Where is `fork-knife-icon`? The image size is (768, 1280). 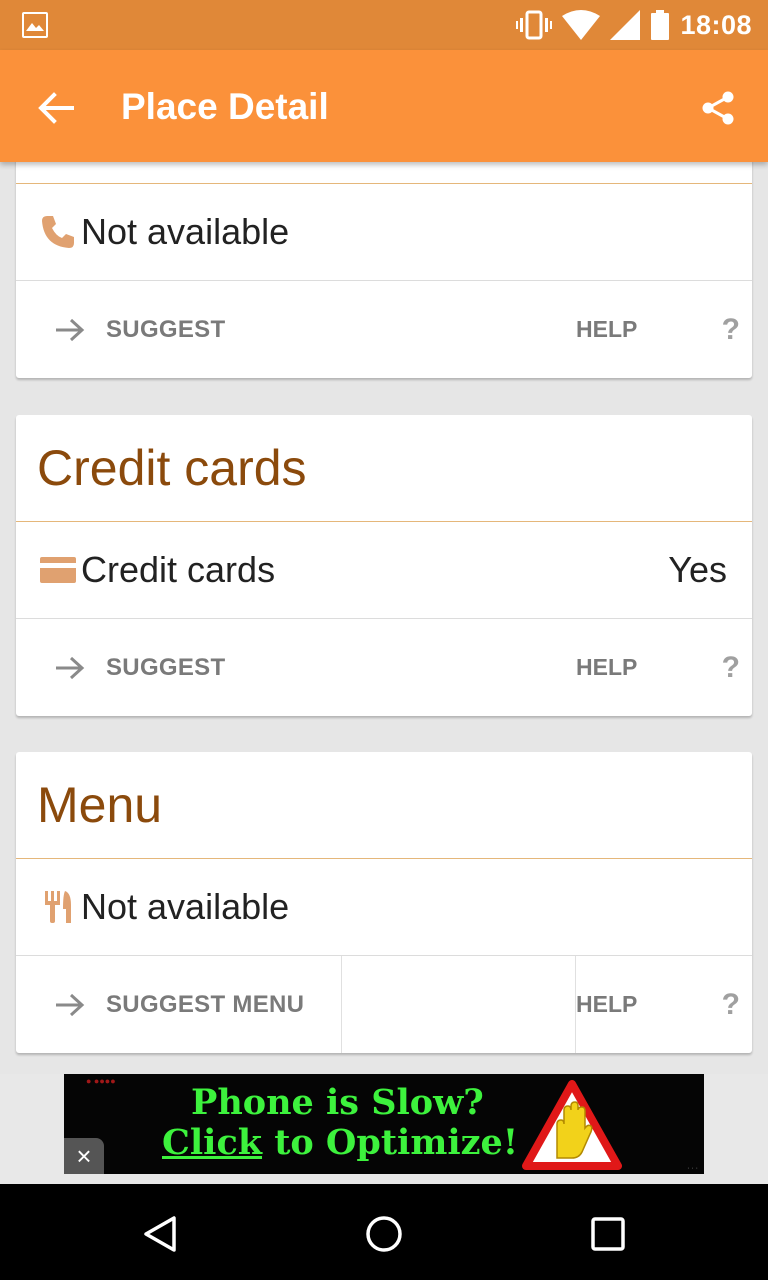
fork-knife-icon is located at coordinates (58, 907).